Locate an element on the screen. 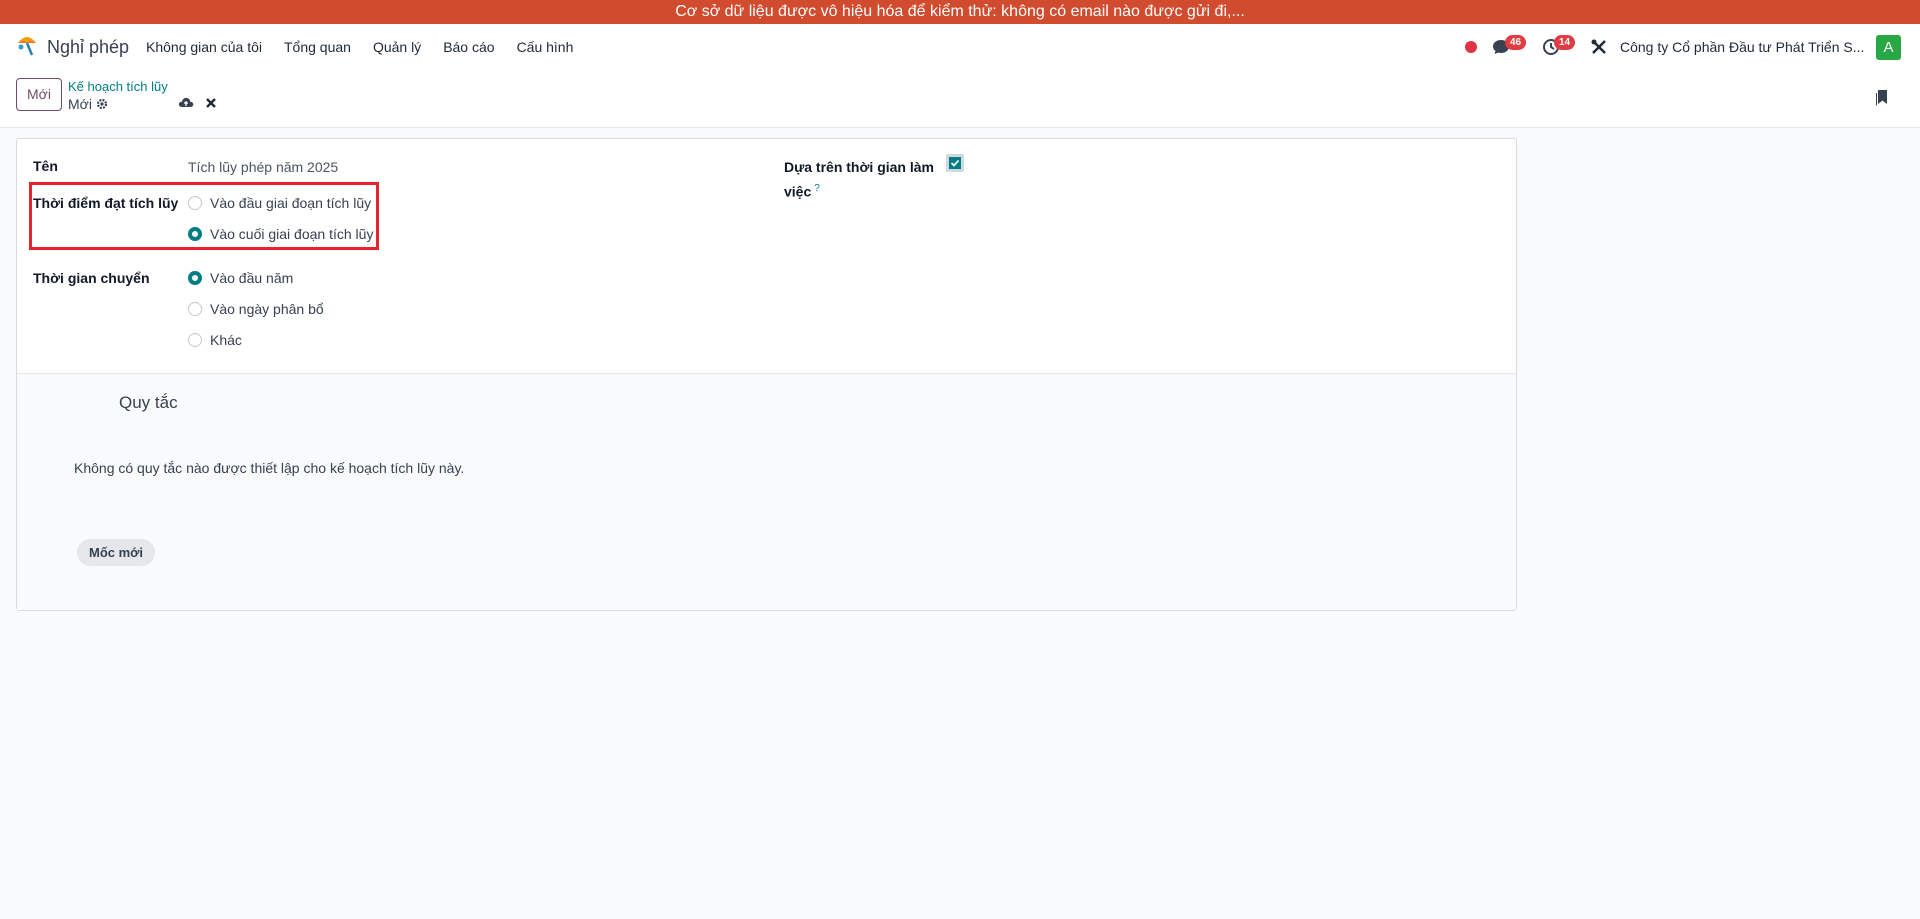 The image size is (1920, 919). radio-label: Vào cuối giai đoạn tích lũy is located at coordinates (292, 234).